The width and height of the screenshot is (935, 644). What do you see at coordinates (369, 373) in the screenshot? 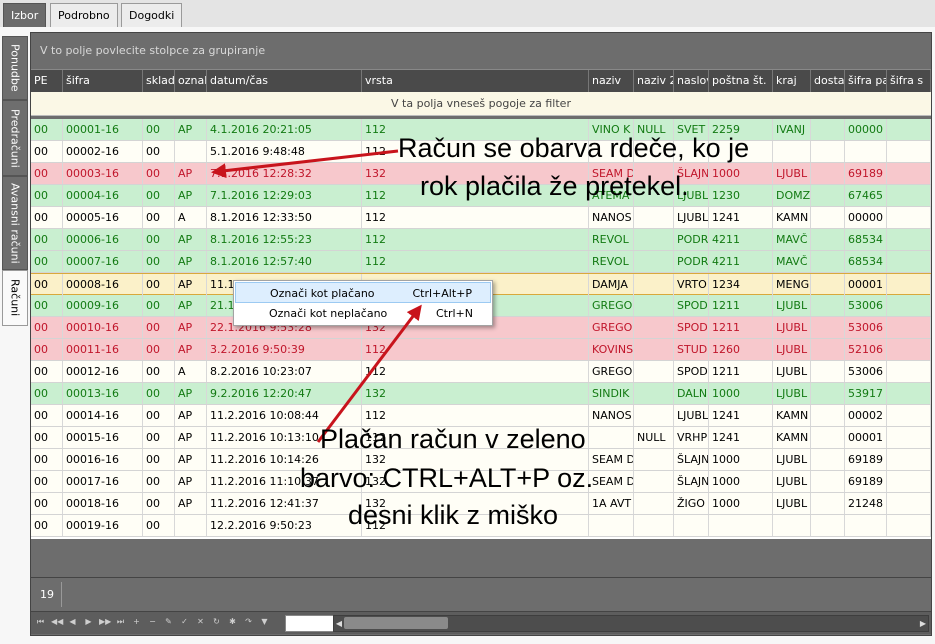
I see `arrow-to-mark-paid` at bounding box center [369, 373].